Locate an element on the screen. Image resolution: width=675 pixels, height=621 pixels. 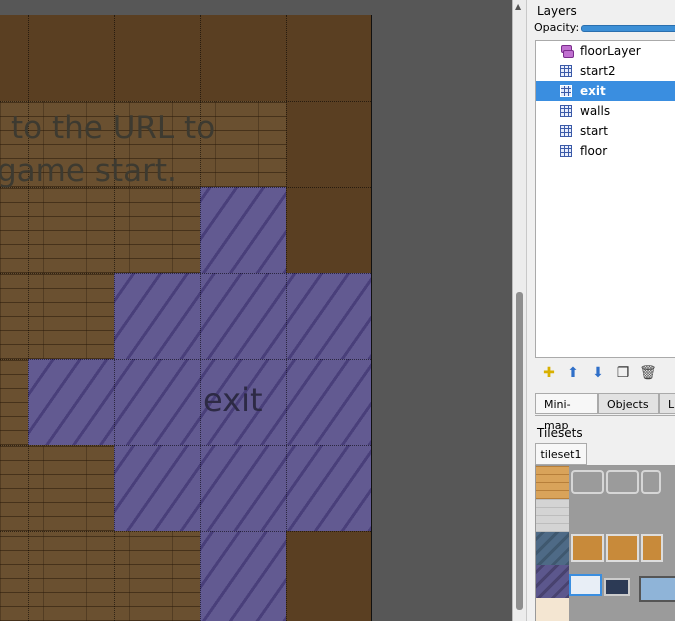
tilesets-panel-title: Tilesets is located at coordinates (560, 433).